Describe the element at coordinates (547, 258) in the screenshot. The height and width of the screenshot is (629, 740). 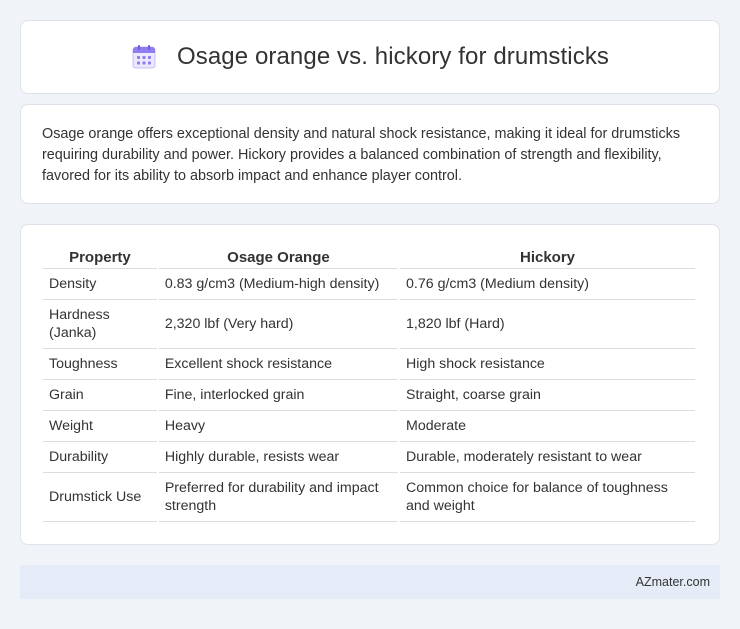
I see `column-header-hickory: Hickory` at that location.